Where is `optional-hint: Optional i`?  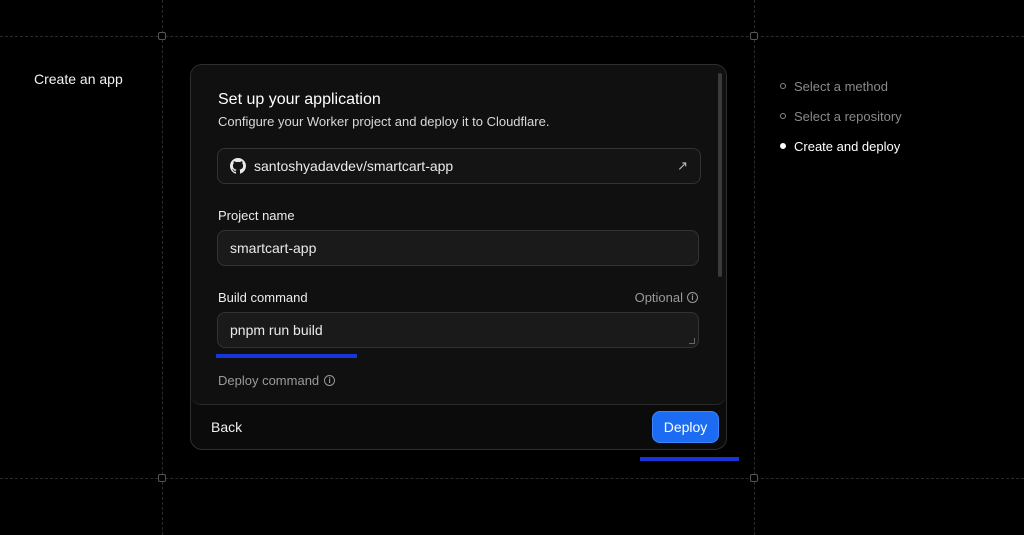
optional-hint: Optional i is located at coordinates (666, 297).